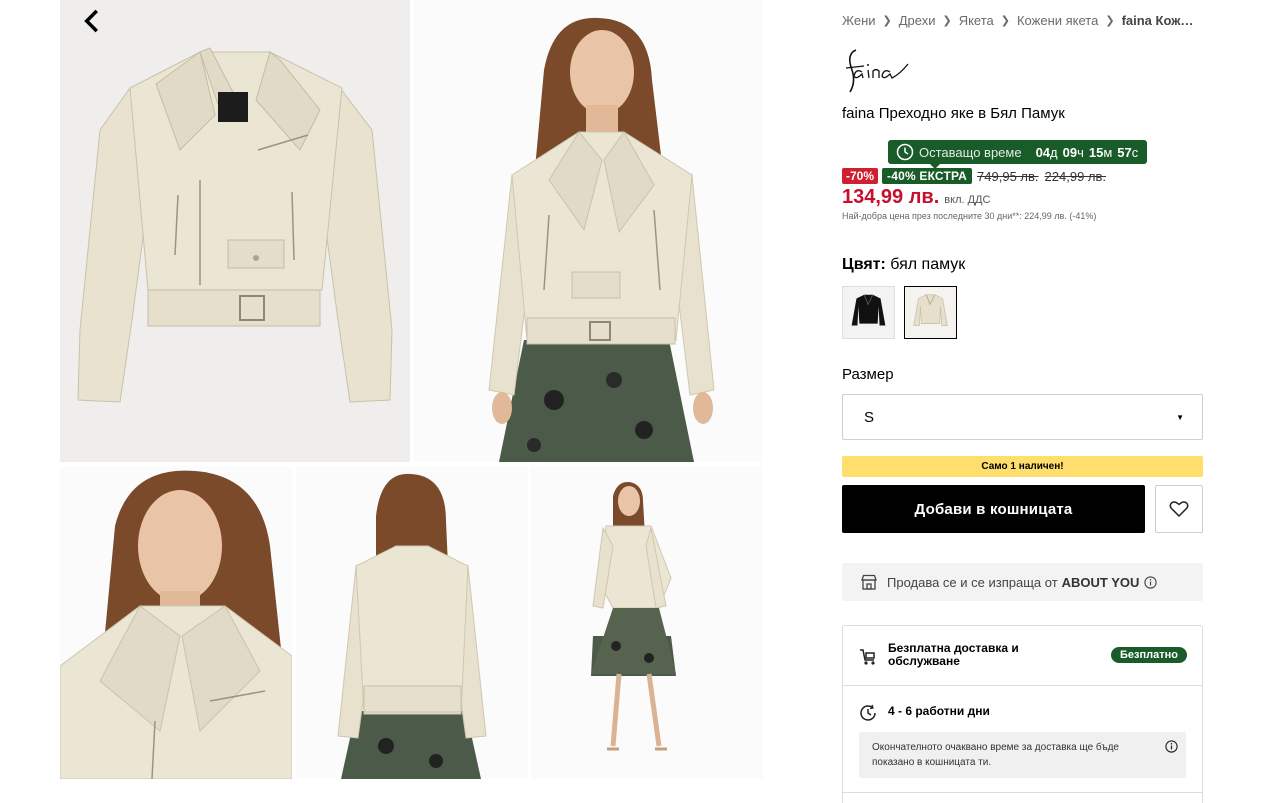 This screenshot has height=803, width=1262. What do you see at coordinates (953, 113) in the screenshot?
I see `product-title: faina Преходно яке в Бял Памук` at bounding box center [953, 113].